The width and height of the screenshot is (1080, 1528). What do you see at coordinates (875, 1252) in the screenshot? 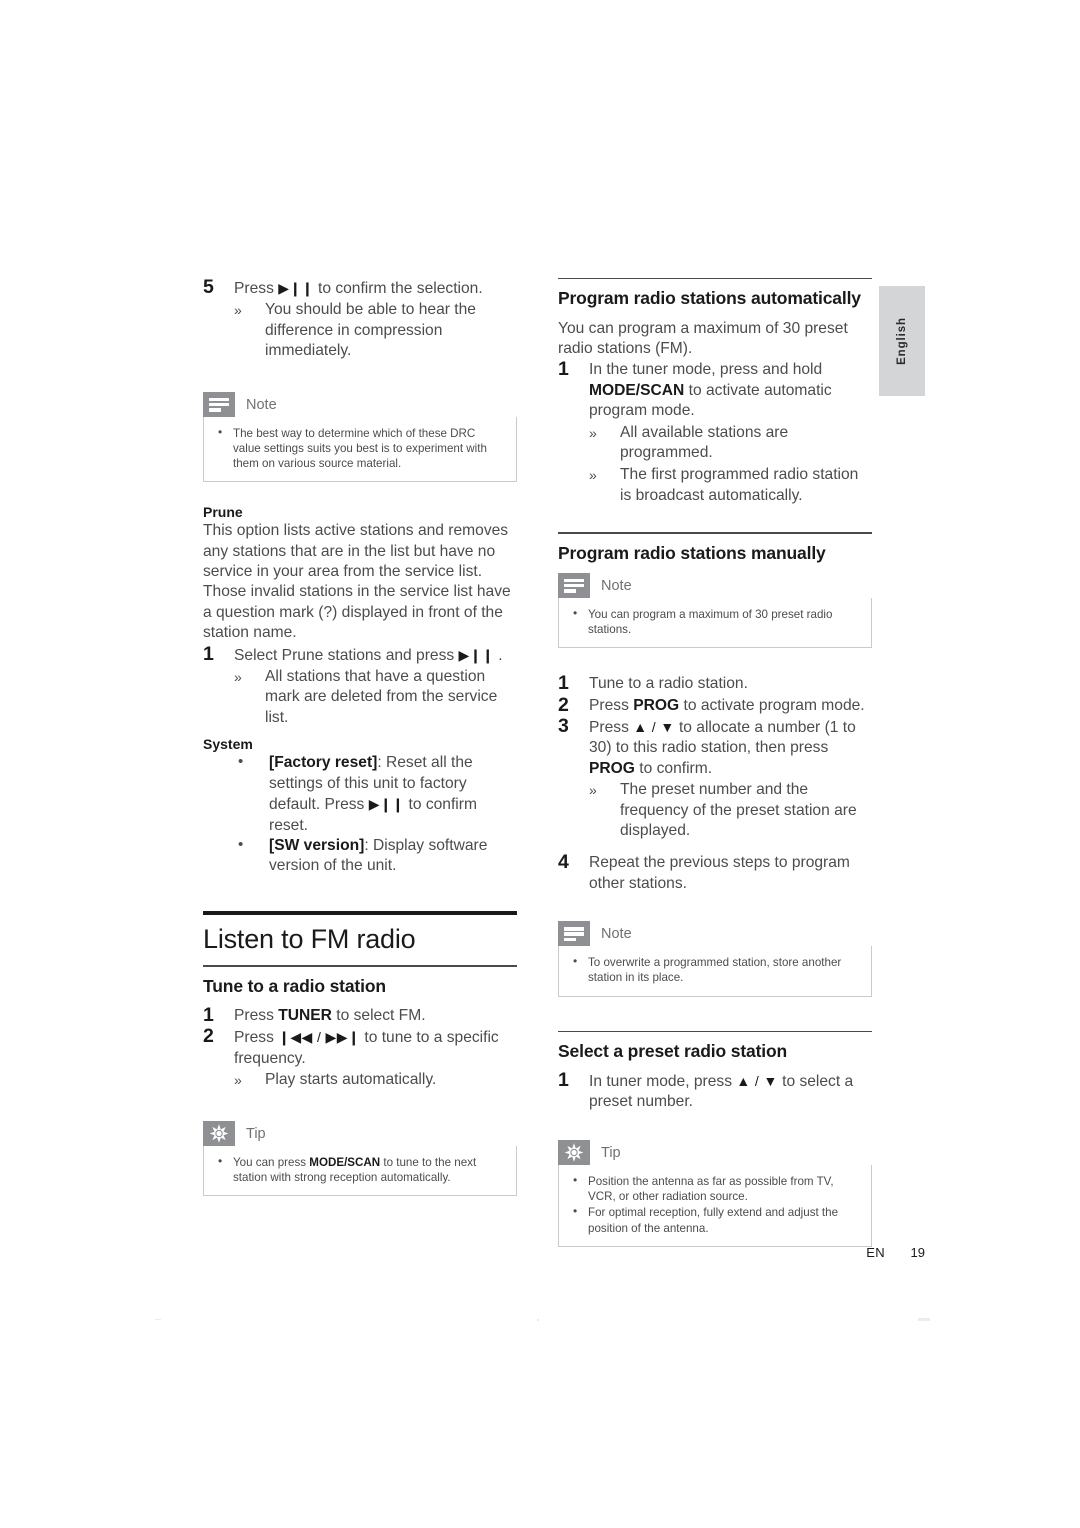
I see `footer-language-code: EN` at bounding box center [875, 1252].